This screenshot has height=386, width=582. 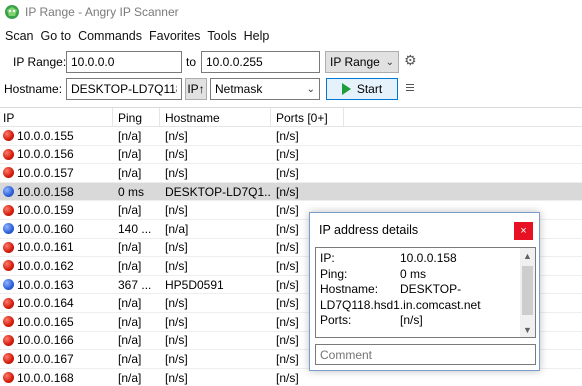 What do you see at coordinates (291, 192) in the screenshot?
I see `table-row: 10.0.0.158 0 ms DESKTOP-LD7Q1... [n/s]` at bounding box center [291, 192].